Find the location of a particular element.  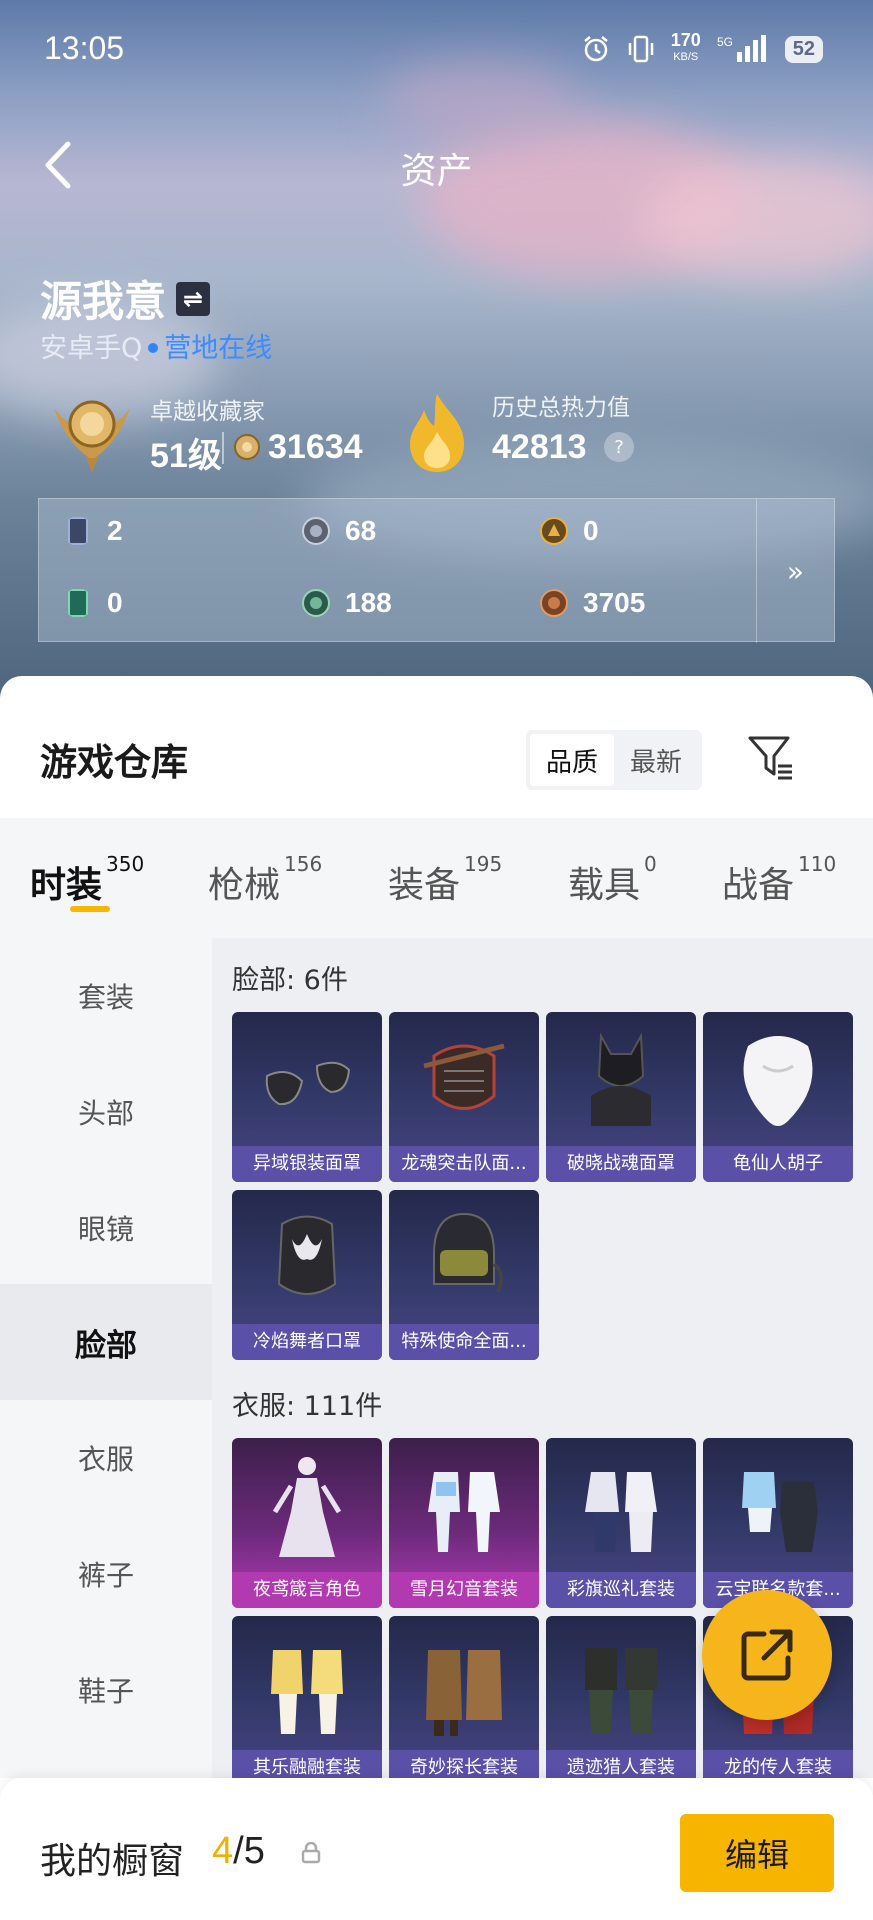

share-button is located at coordinates (767, 1655).